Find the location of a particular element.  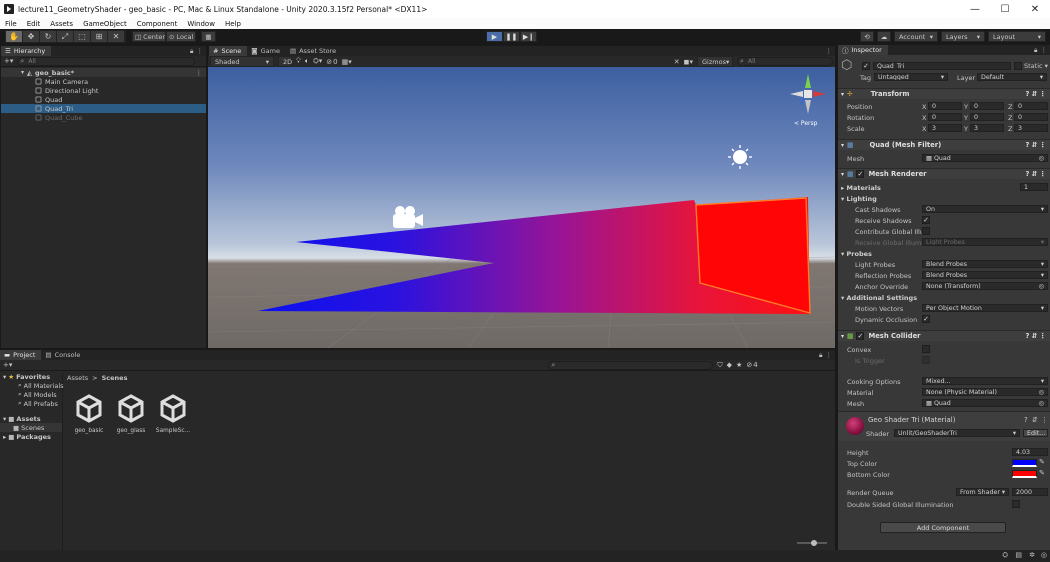

rotation-z-field: 0 is located at coordinates (1031, 117).